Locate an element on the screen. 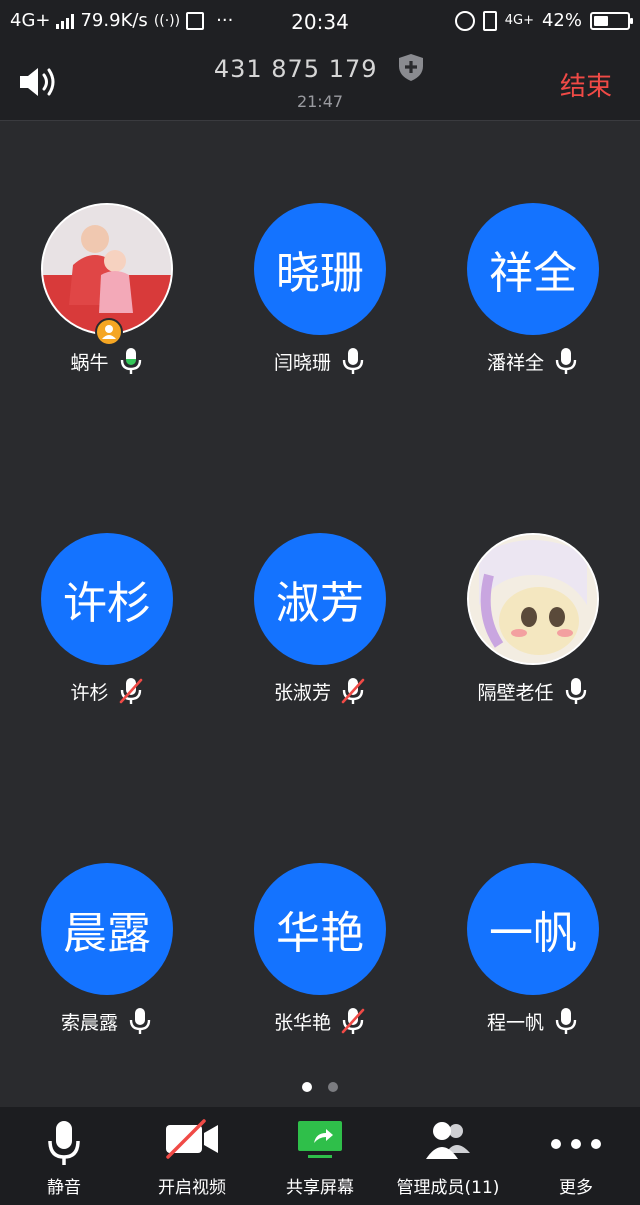 This screenshot has width=640, height=1205. participant-name: 程一帆 is located at coordinates (515, 1022).